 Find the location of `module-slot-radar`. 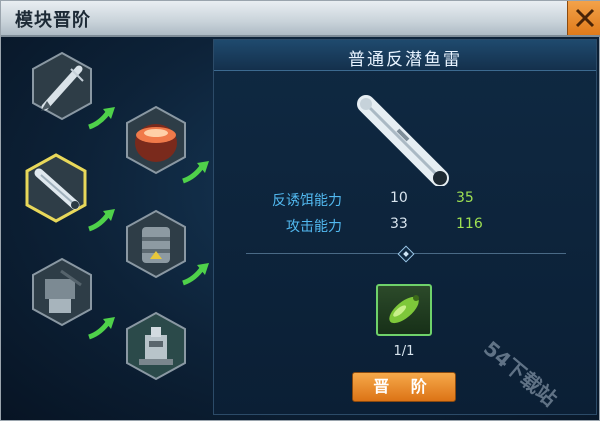

module-slot-radar is located at coordinates (156, 140).